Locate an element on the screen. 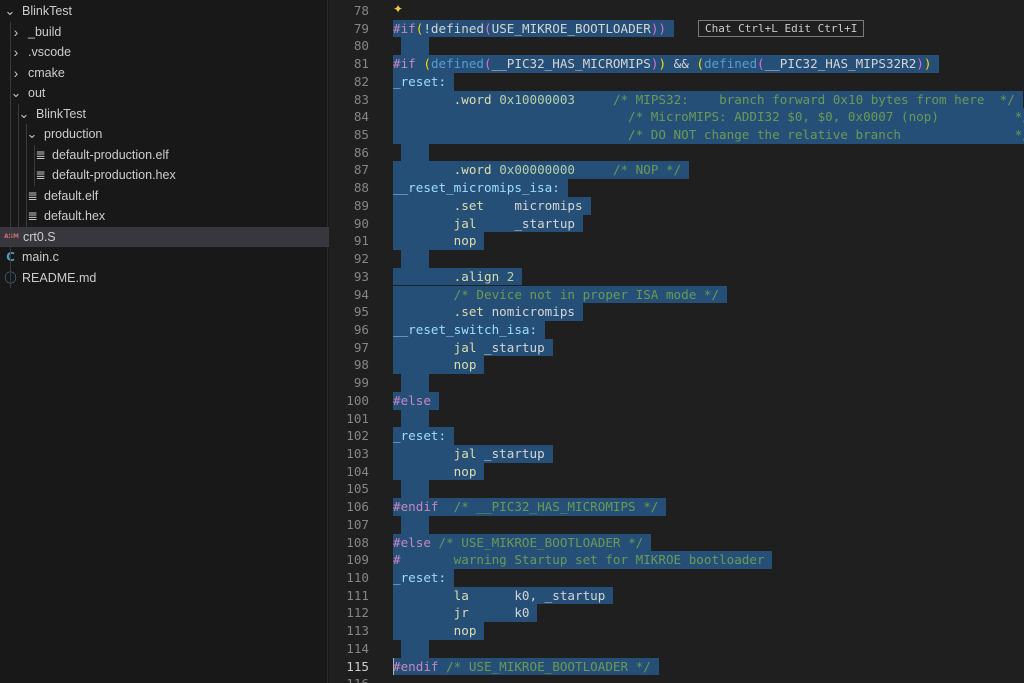 This screenshot has width=1024, height=683. code-token: ) is located at coordinates (662, 64).